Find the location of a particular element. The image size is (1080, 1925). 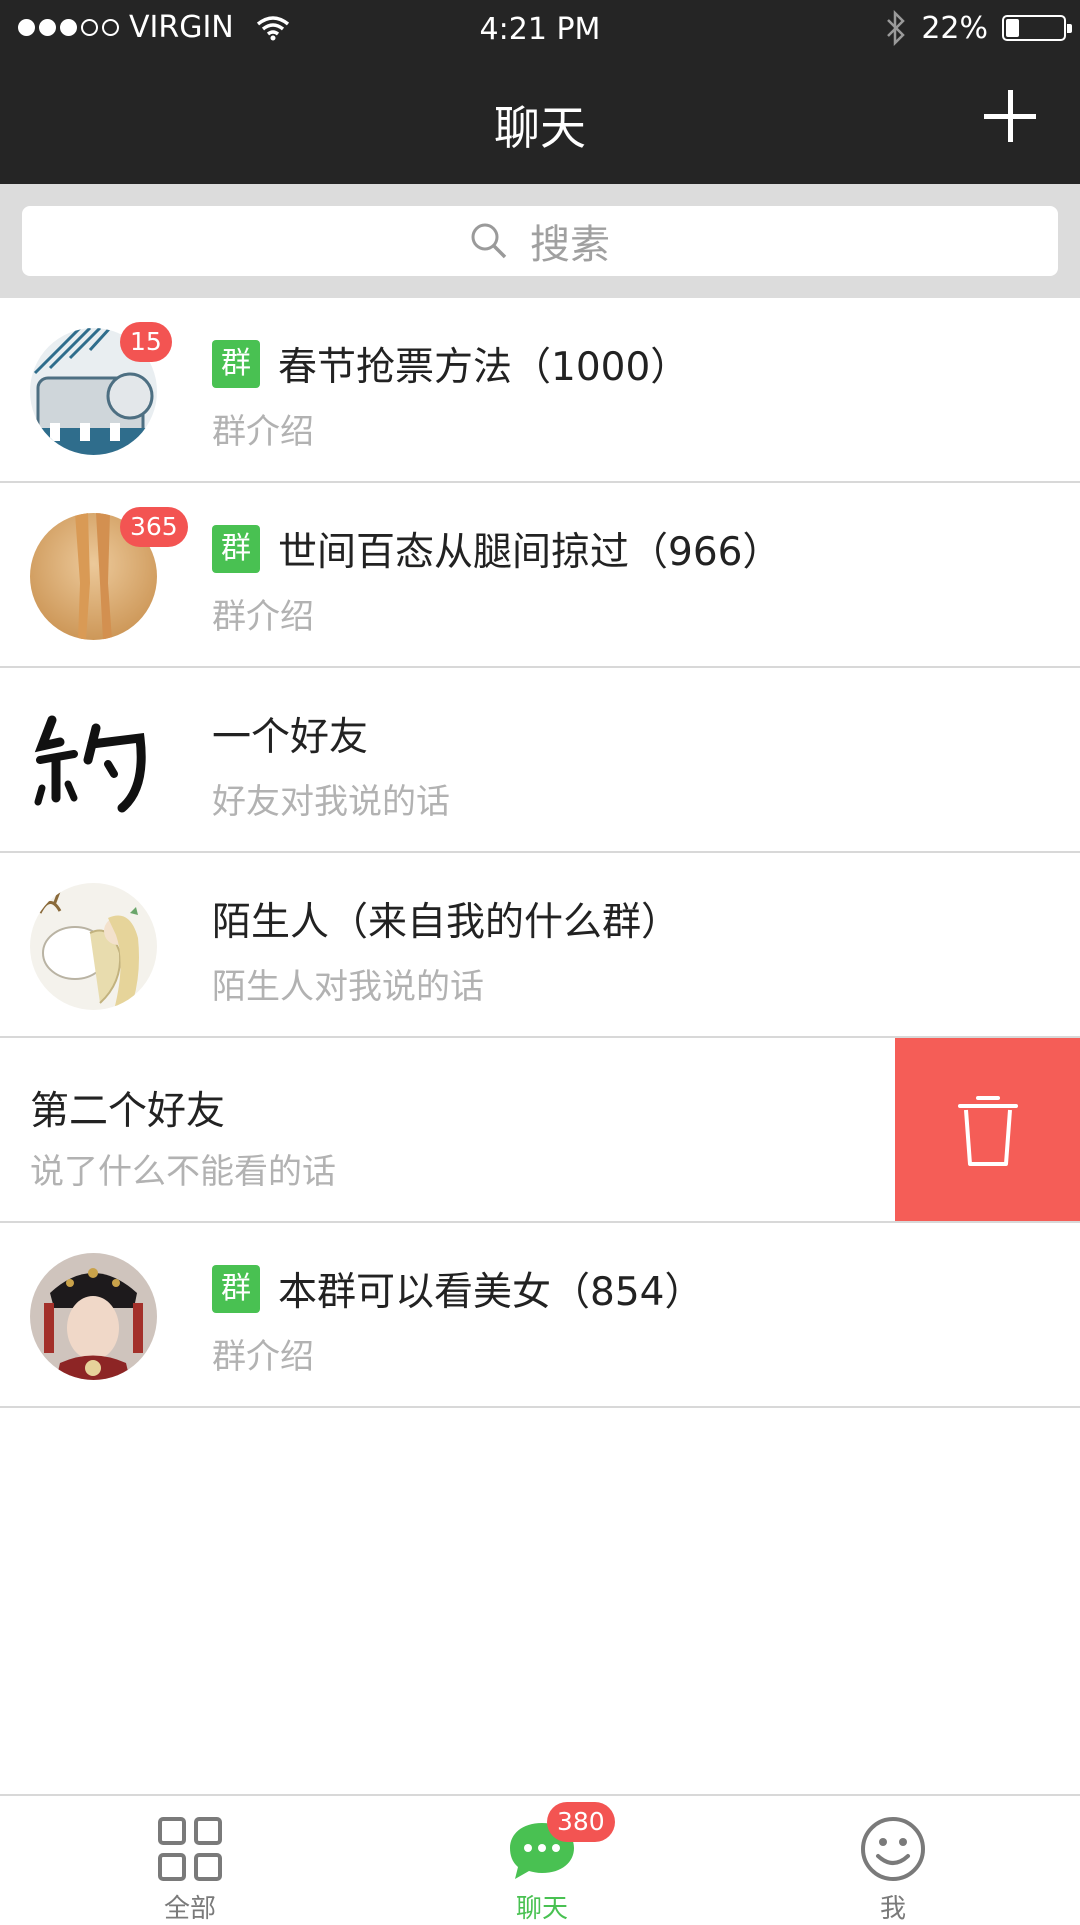

conversation-title-row: 一个好友 is located at coordinates (290, 734).